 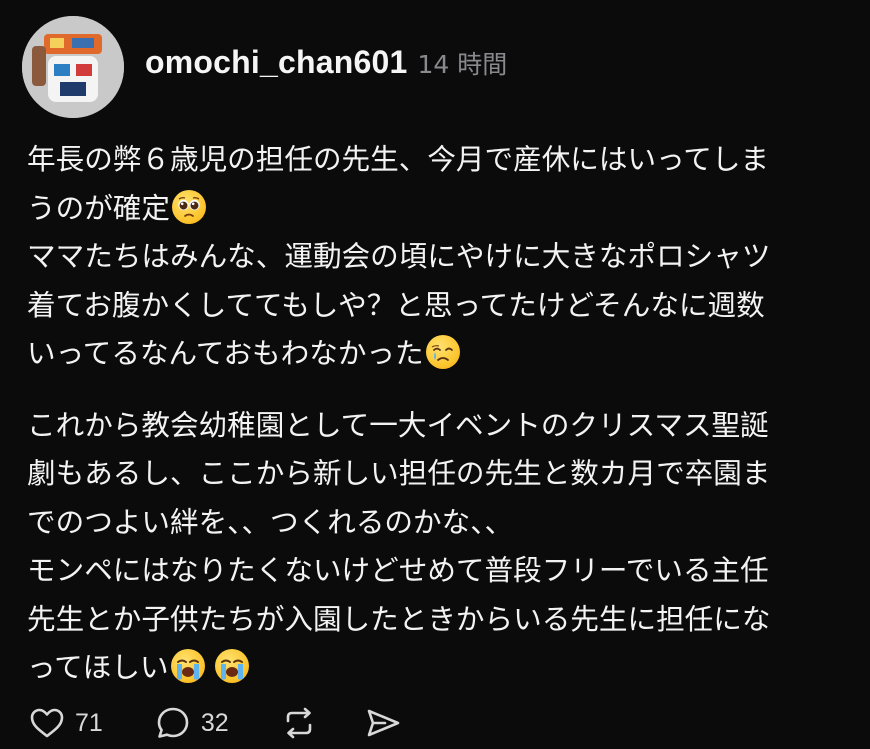 I want to click on post-text-line: いってるなんておもわなかった, so click(x=225, y=353).